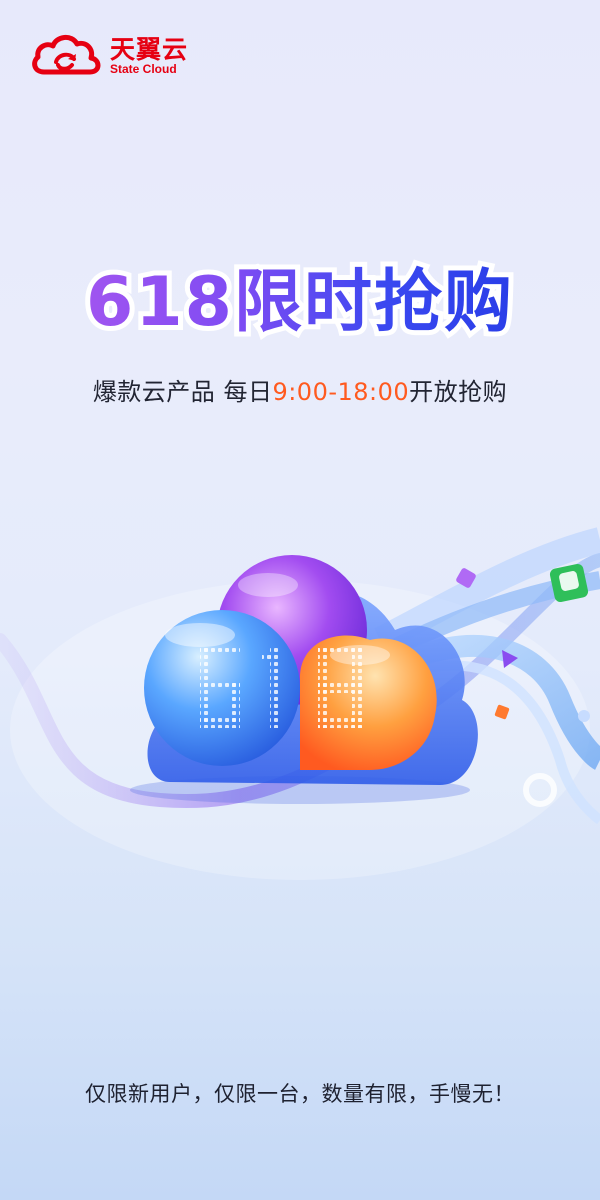 The height and width of the screenshot is (1200, 600). I want to click on cloud-logo-icon, so click(66, 55).